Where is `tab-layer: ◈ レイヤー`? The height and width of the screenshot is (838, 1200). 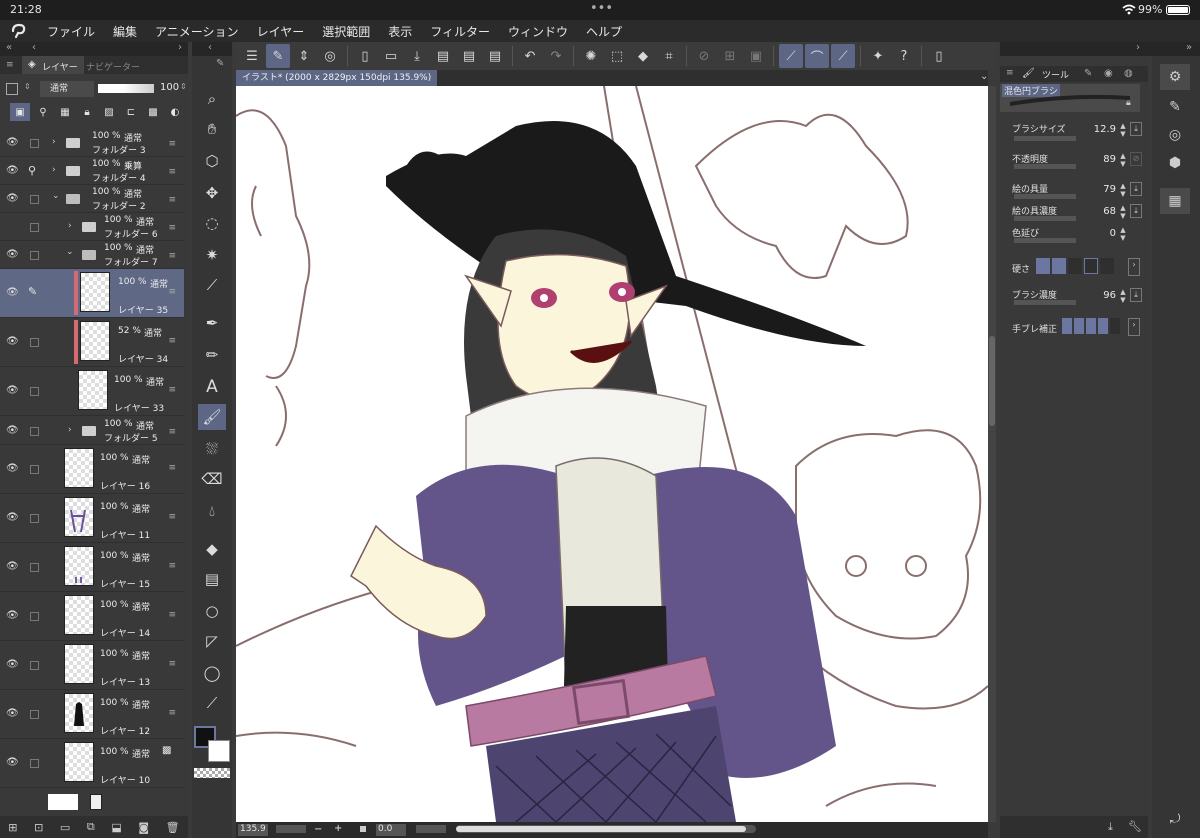
tab-layer: ◈ レイヤー is located at coordinates (53, 65).